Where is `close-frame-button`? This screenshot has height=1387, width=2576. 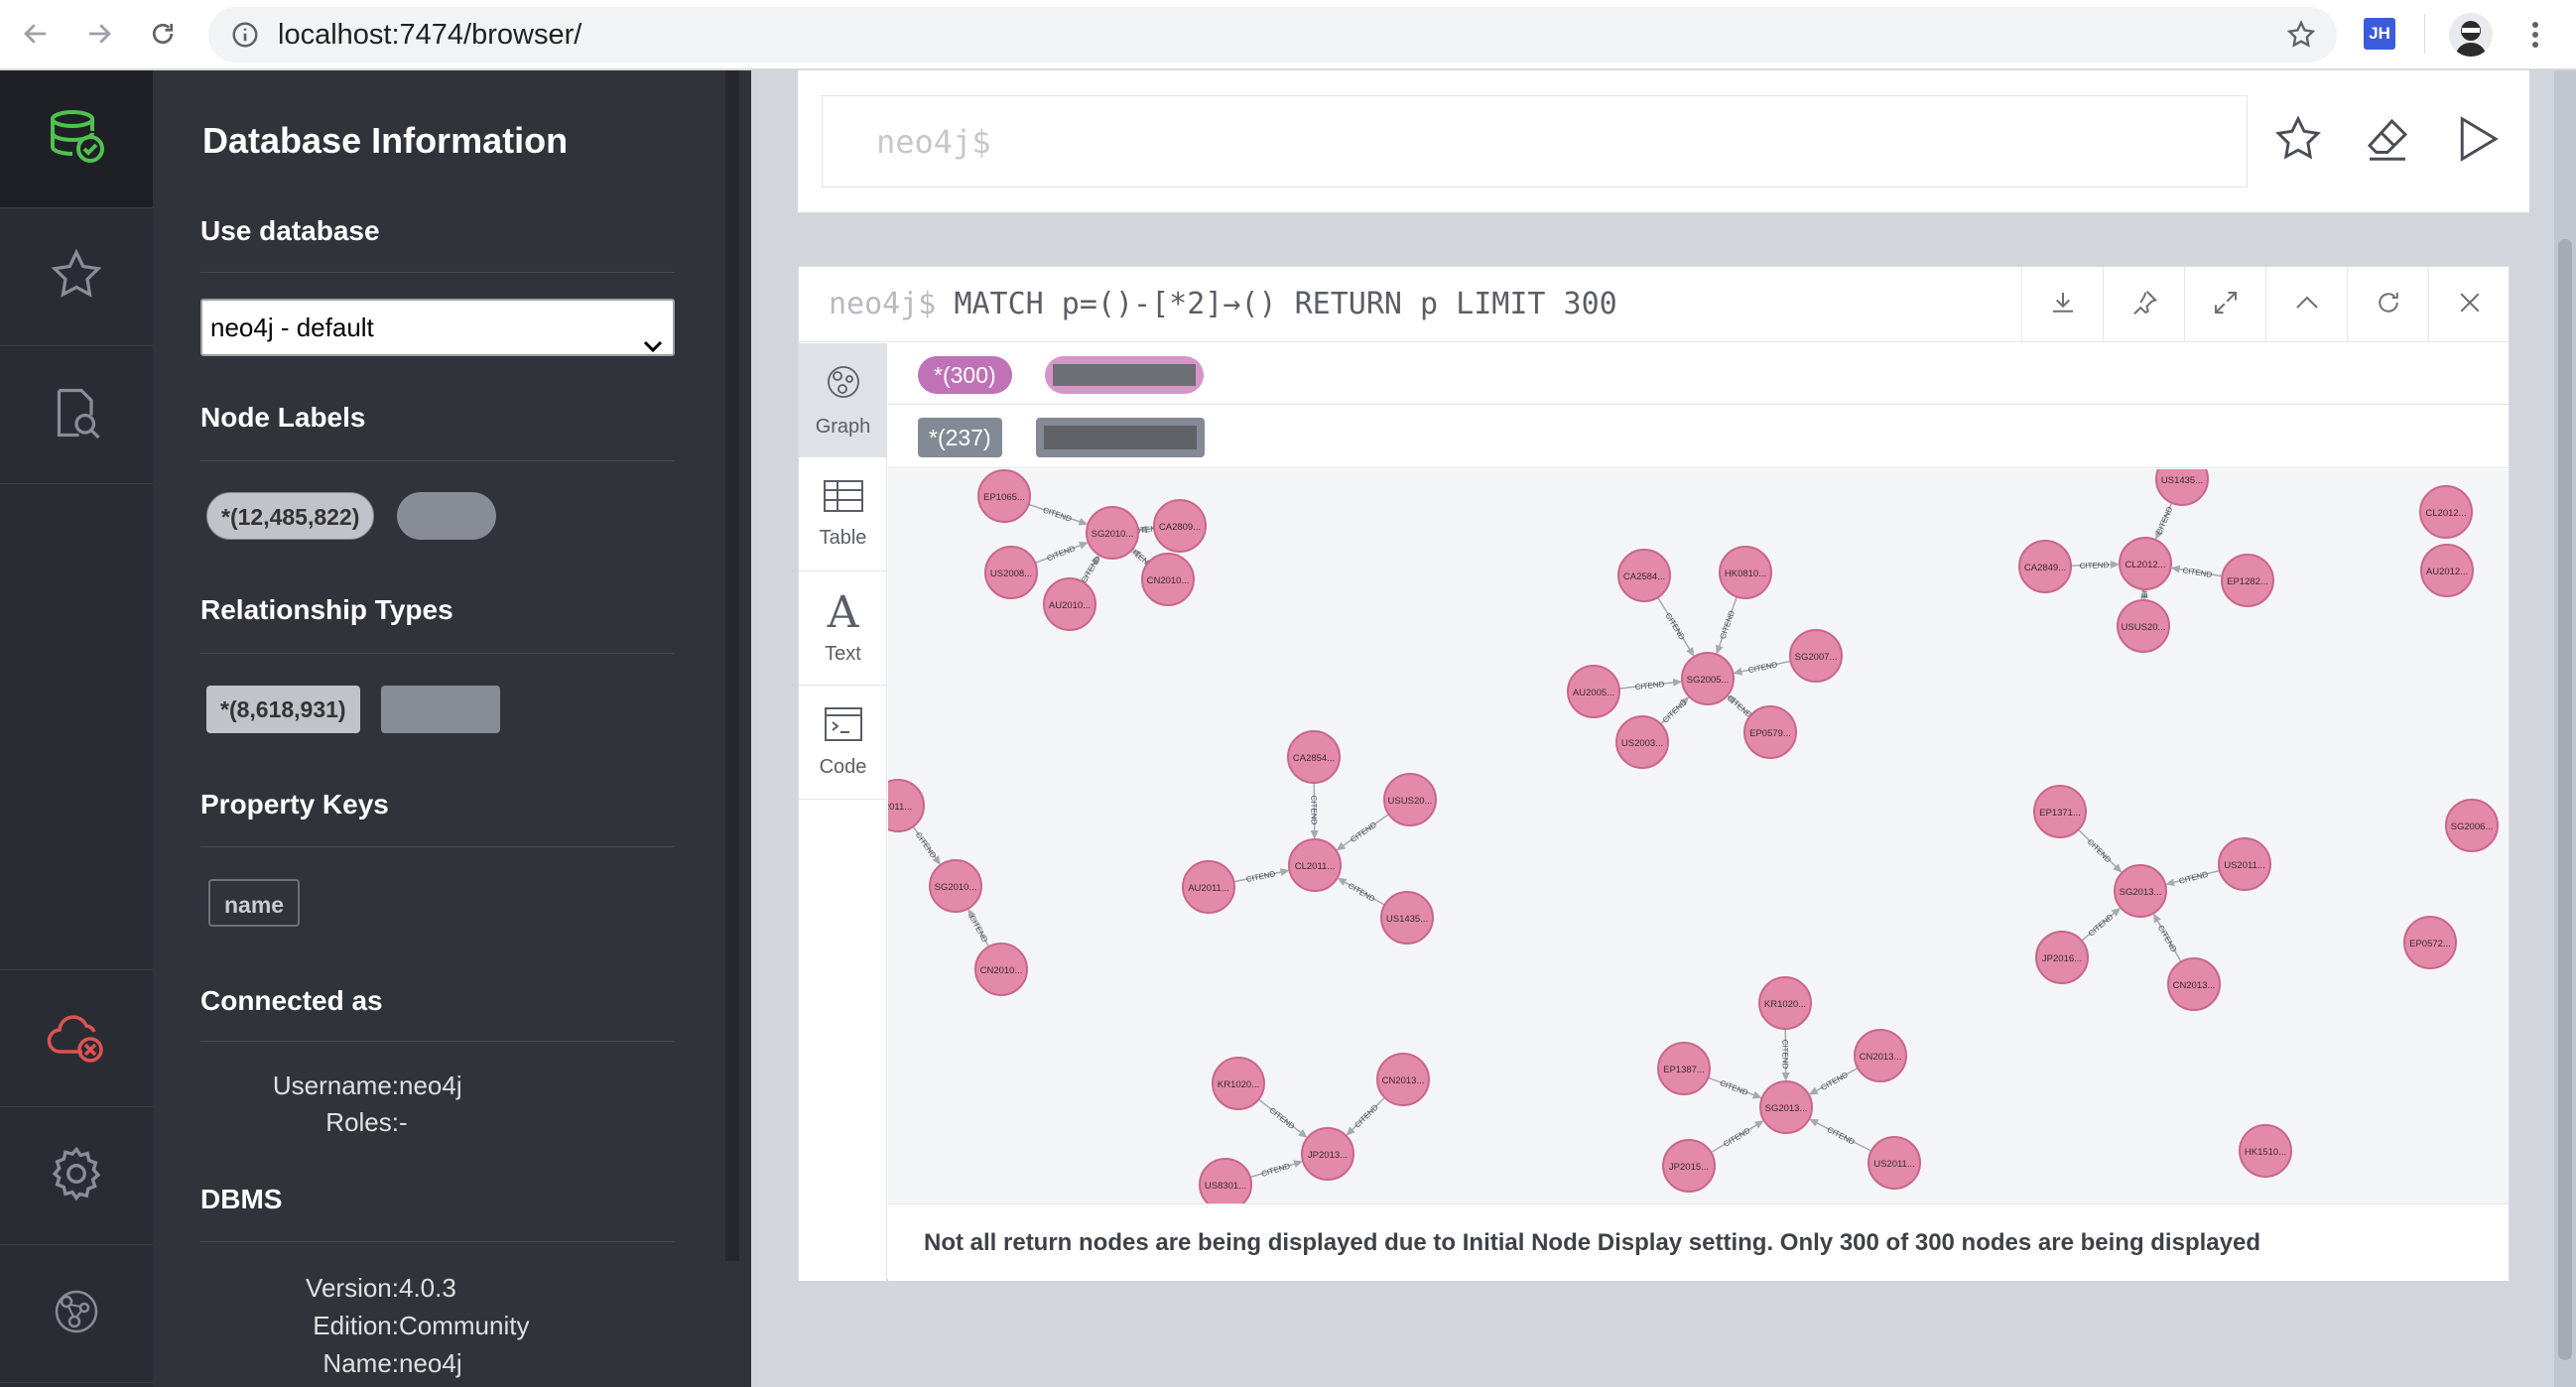 close-frame-button is located at coordinates (2469, 305).